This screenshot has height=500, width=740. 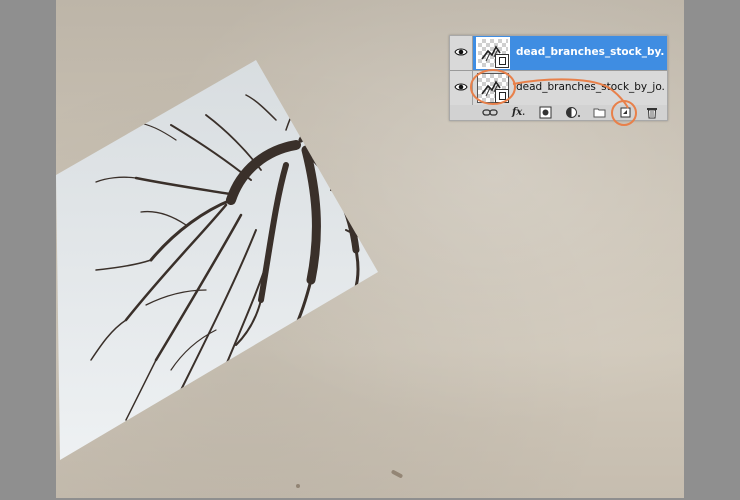 I want to click on folder-icon, so click(x=599, y=113).